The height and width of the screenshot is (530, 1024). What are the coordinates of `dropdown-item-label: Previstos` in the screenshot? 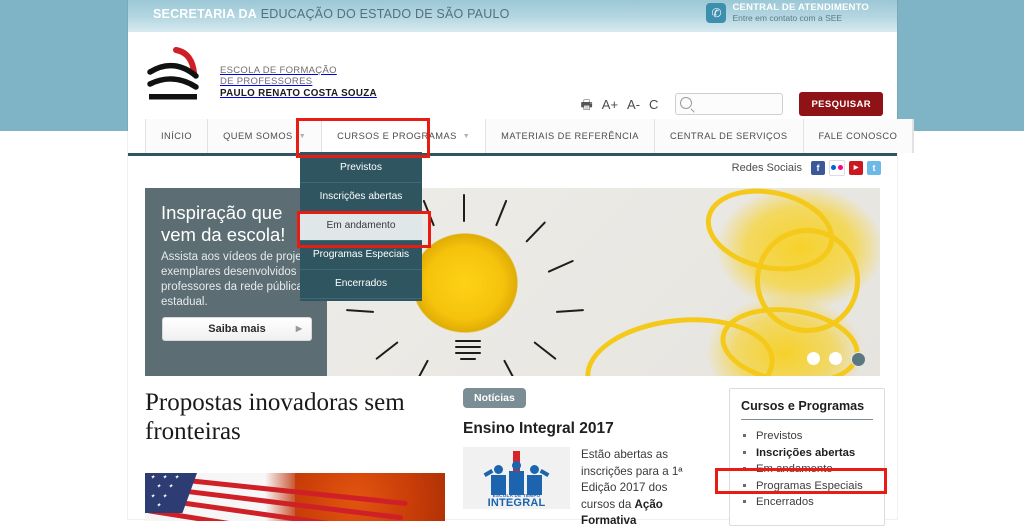 It's located at (361, 167).